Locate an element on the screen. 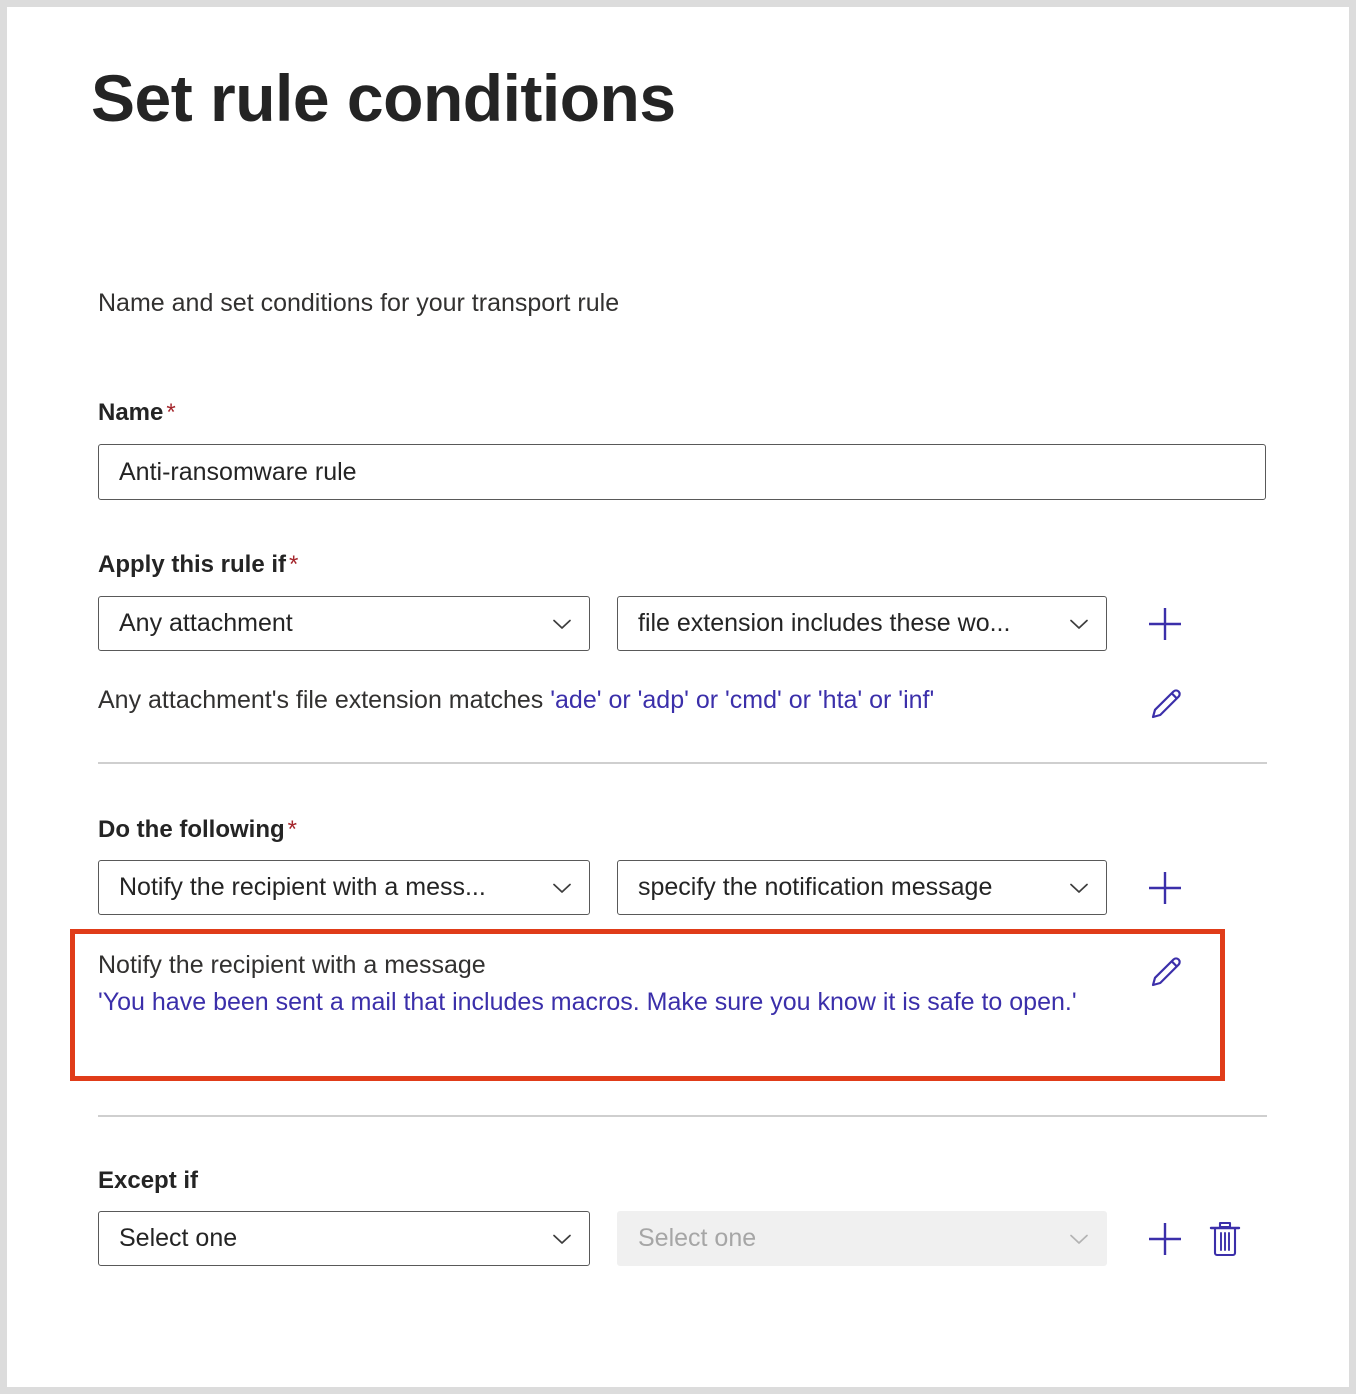  do-the-following-required-asterisk: * is located at coordinates (292, 829).